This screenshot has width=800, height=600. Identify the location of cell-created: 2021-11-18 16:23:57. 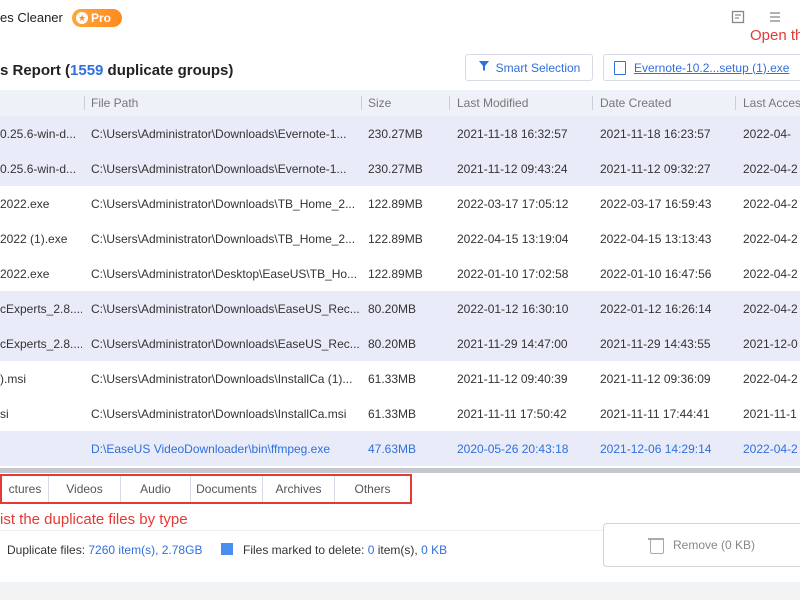
(655, 134).